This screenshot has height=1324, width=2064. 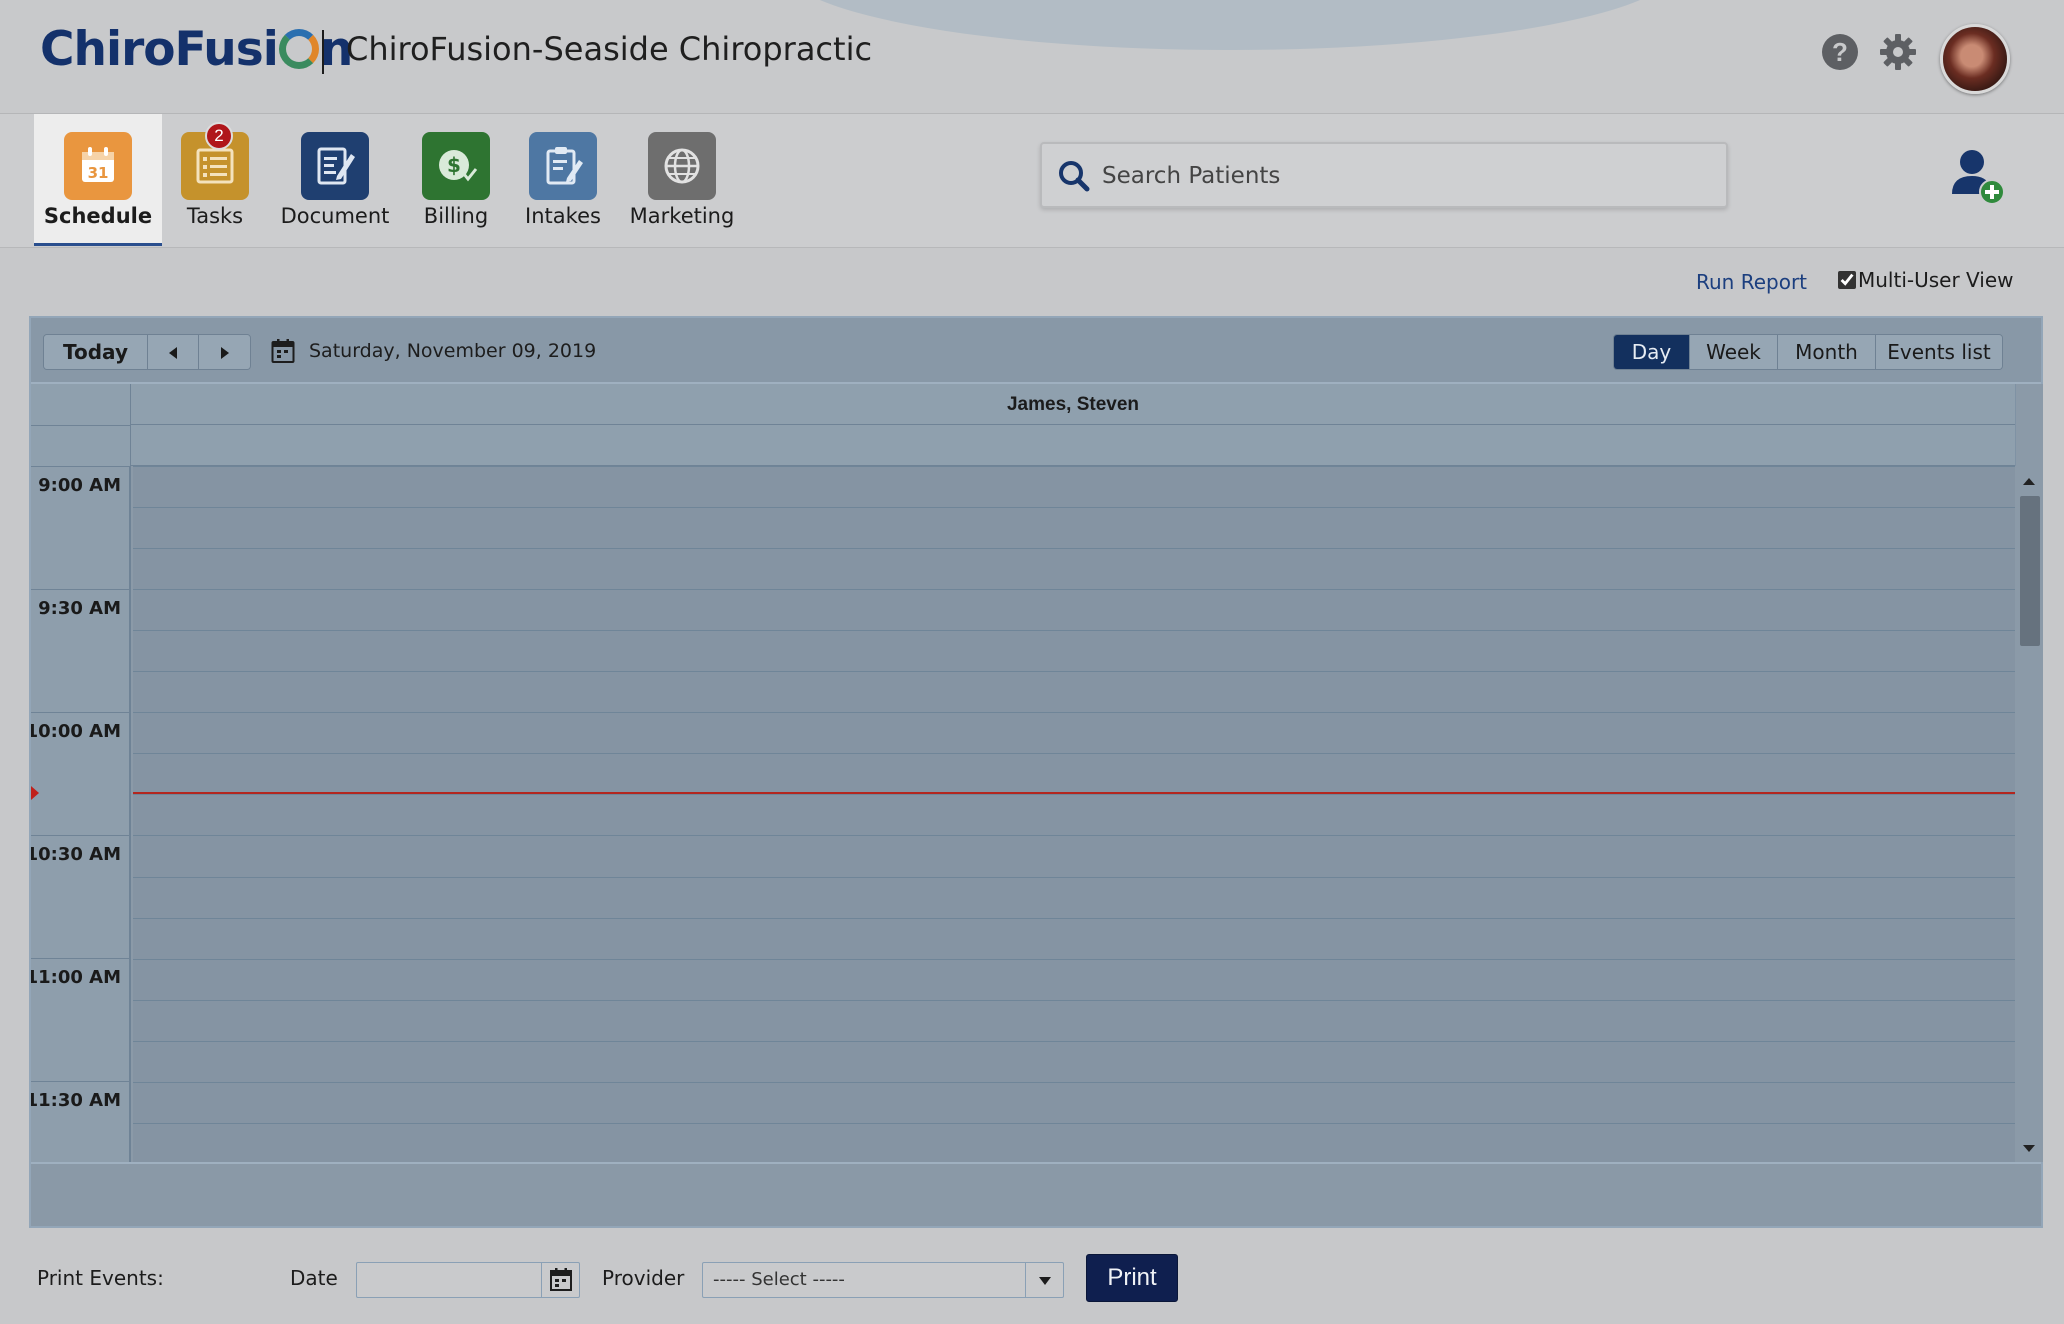 What do you see at coordinates (96, 352) in the screenshot?
I see `today-button: Today` at bounding box center [96, 352].